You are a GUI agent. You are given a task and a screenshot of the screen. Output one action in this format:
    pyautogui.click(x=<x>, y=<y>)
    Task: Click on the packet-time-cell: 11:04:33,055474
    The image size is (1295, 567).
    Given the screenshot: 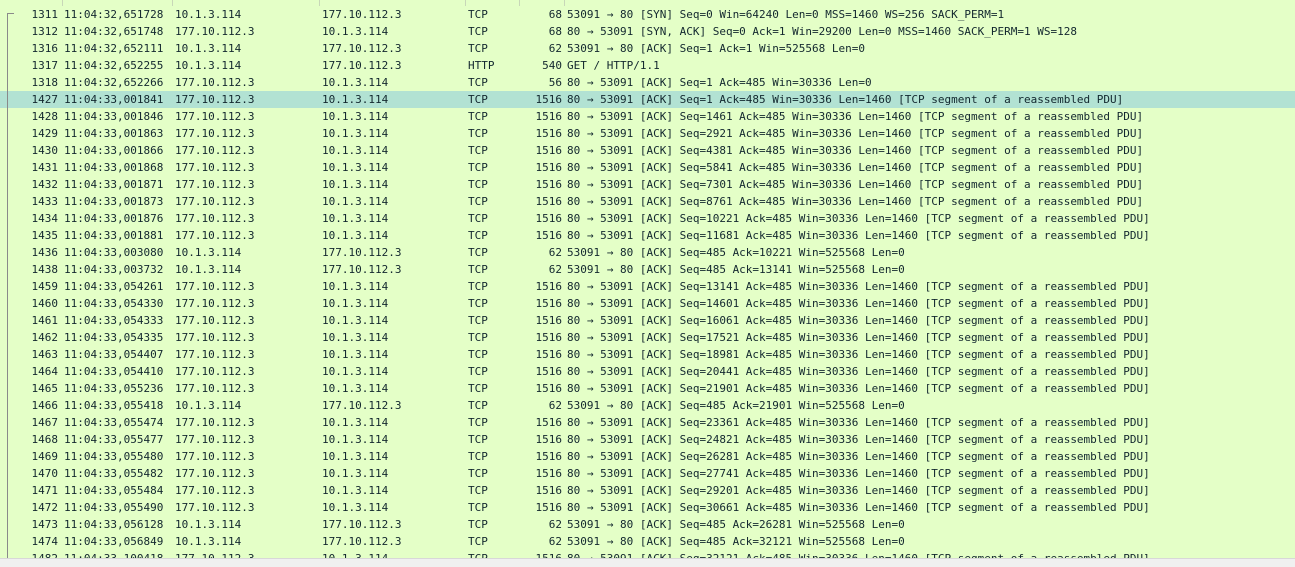 What is the action you would take?
    pyautogui.click(x=114, y=422)
    